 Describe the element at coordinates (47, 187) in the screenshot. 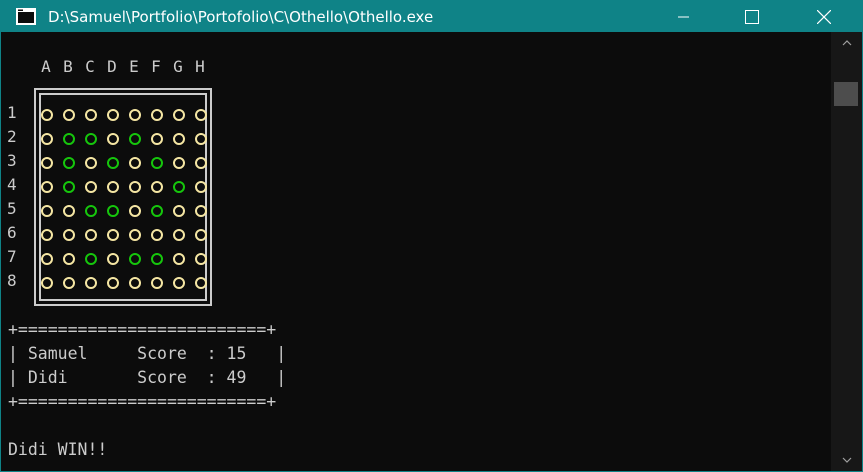

I see `board-disc-a4` at that location.